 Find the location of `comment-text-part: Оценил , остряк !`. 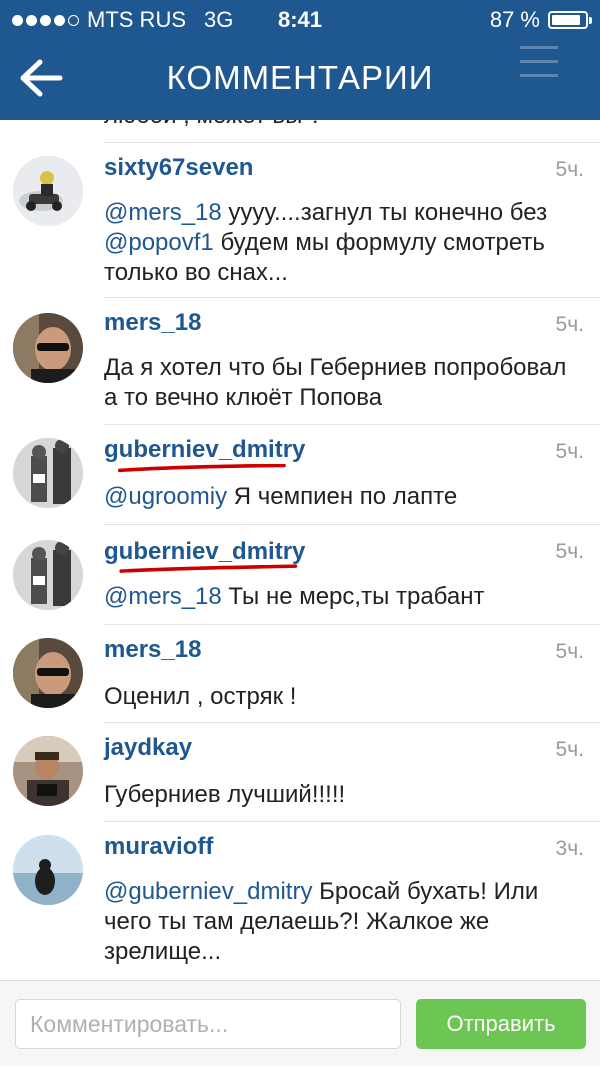

comment-text-part: Оценил , остряк ! is located at coordinates (200, 696).